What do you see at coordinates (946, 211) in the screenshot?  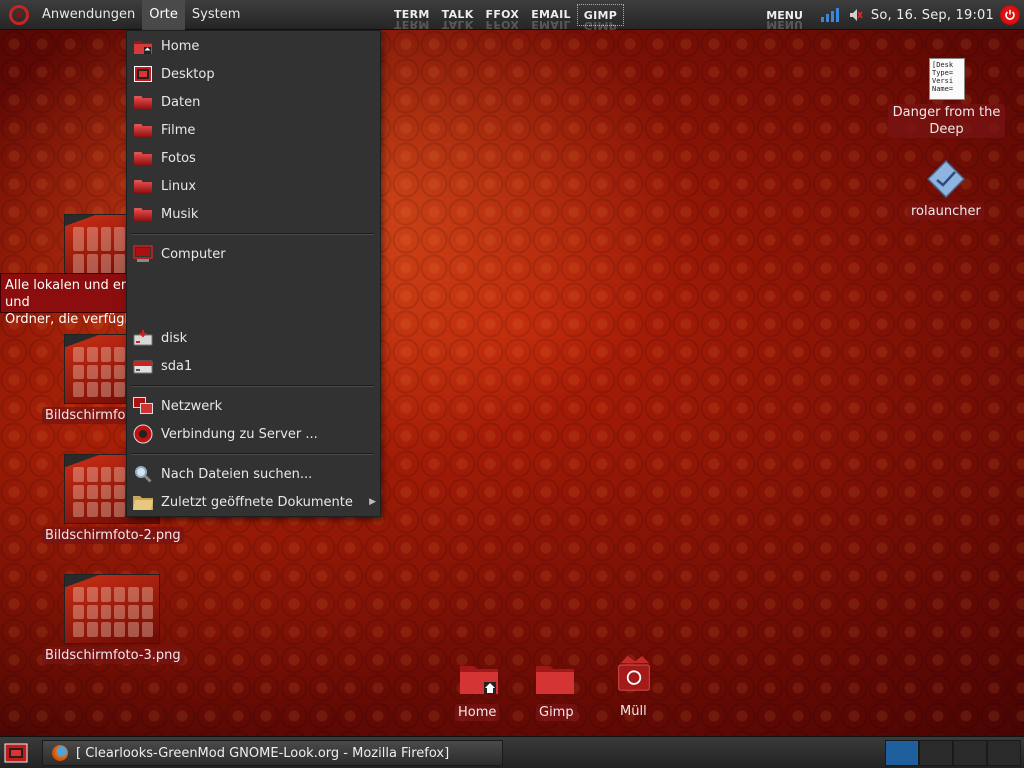 I see `rolauncher-label: rolauncher` at bounding box center [946, 211].